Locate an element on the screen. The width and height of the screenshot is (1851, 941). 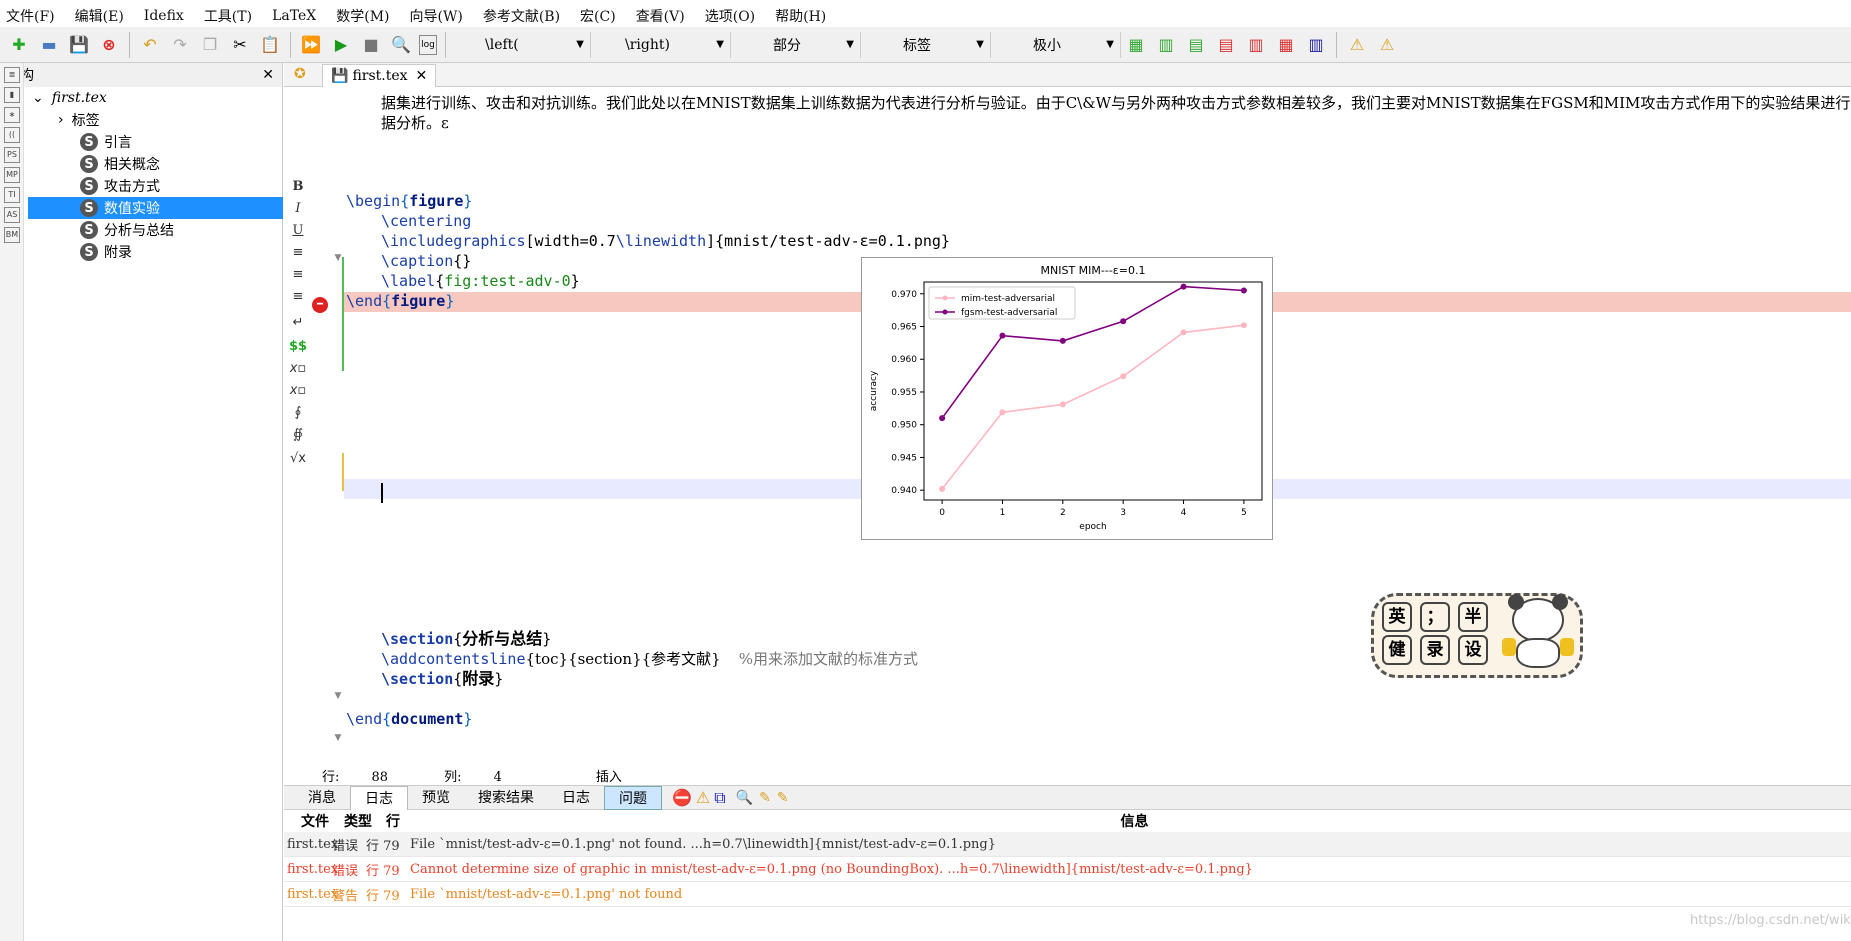
left-delimiter-combo: \left(▼ is located at coordinates (521, 44).